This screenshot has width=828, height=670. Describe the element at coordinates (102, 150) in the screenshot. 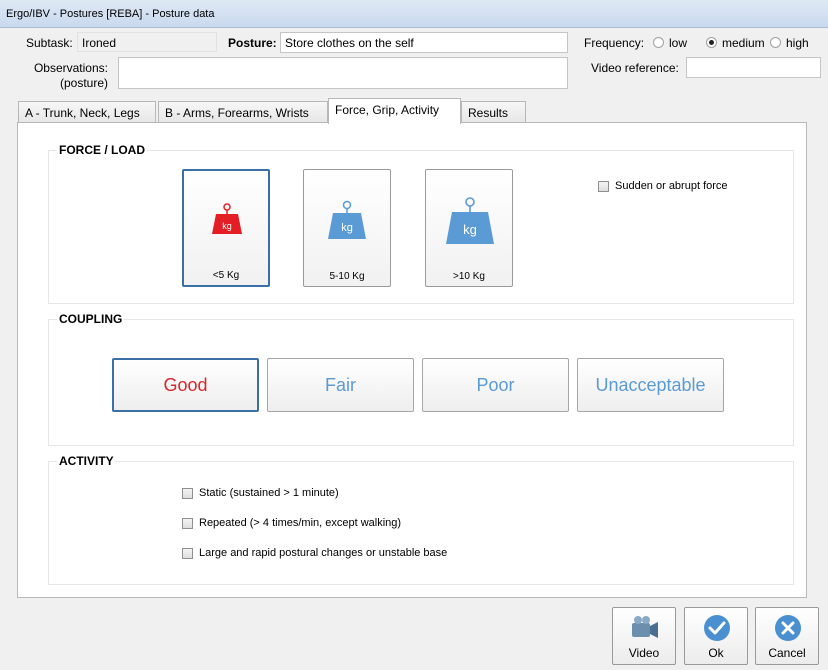

I see `force-load-title: FORCE / LOAD` at that location.